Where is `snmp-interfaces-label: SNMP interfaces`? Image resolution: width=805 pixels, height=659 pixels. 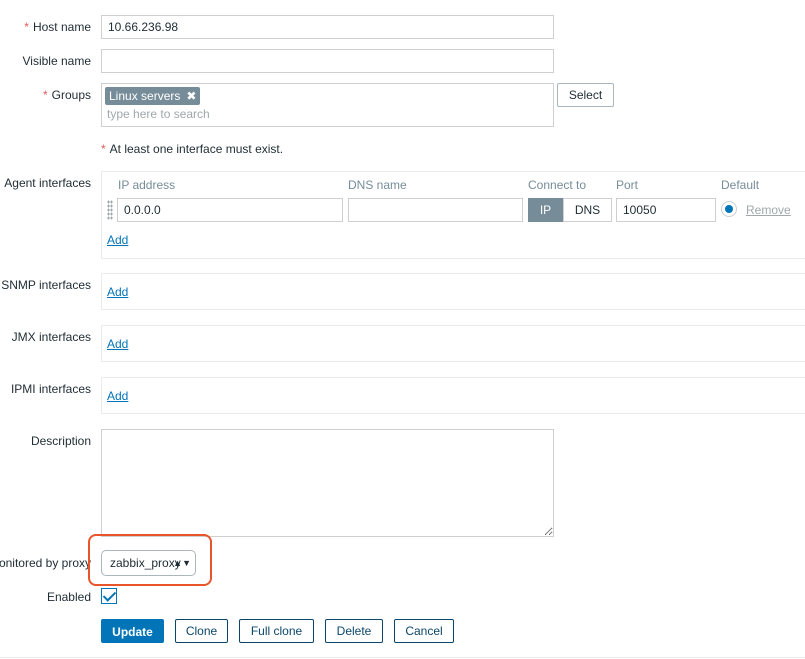 snmp-interfaces-label: SNMP interfaces is located at coordinates (46, 285).